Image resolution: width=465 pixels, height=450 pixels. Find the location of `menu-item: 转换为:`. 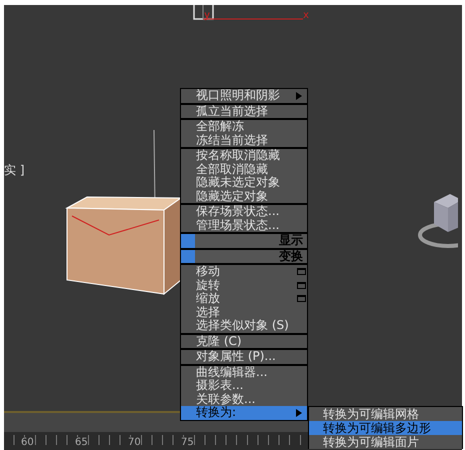

menu-item: 转换为: is located at coordinates (244, 413).